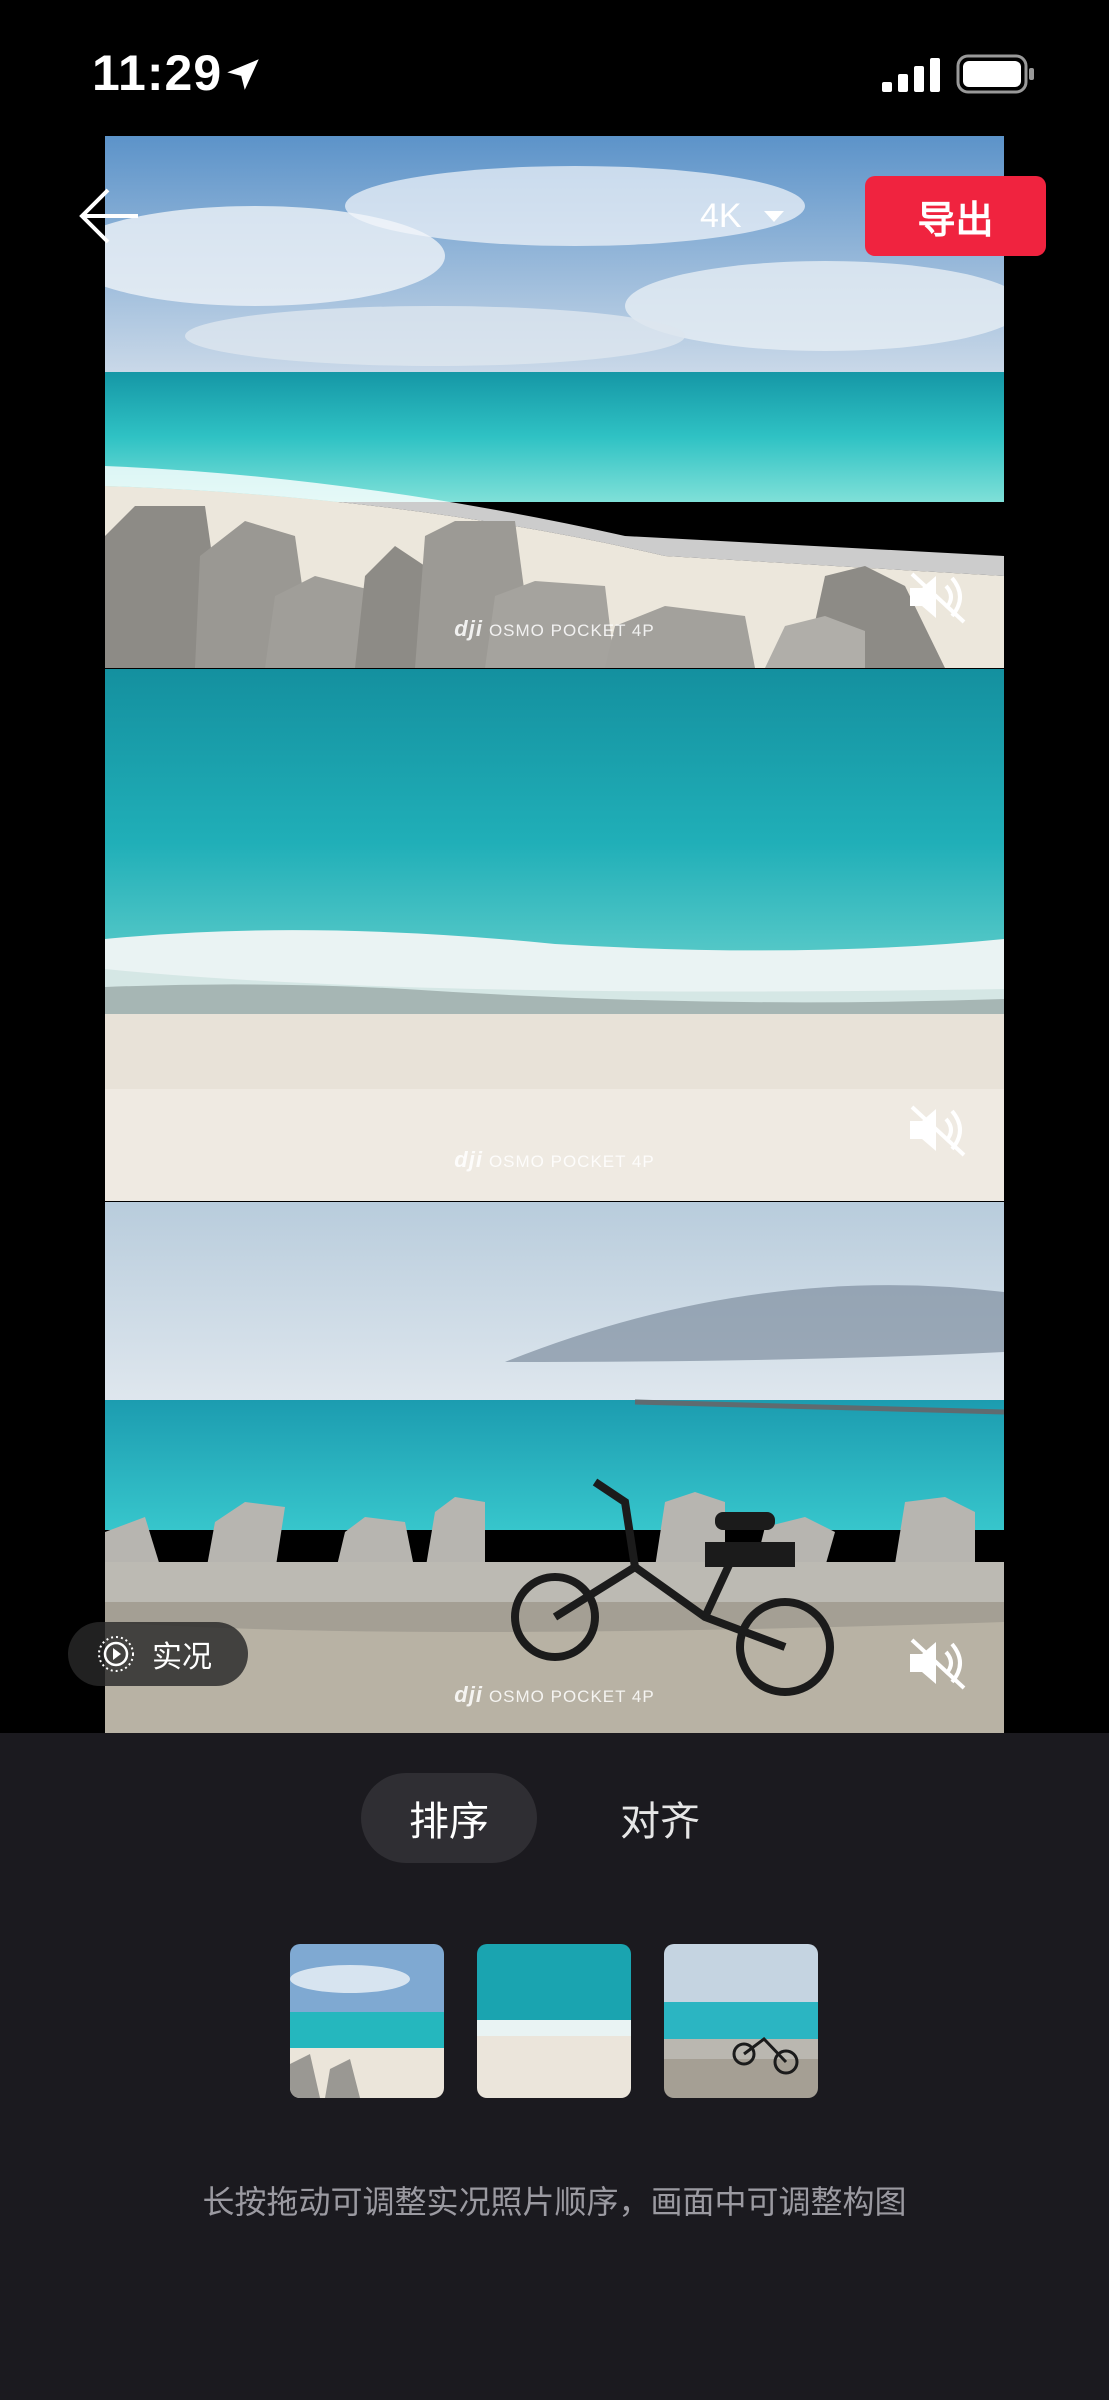 The width and height of the screenshot is (1109, 2400). What do you see at coordinates (243, 74) in the screenshot?
I see `location-arrow-icon` at bounding box center [243, 74].